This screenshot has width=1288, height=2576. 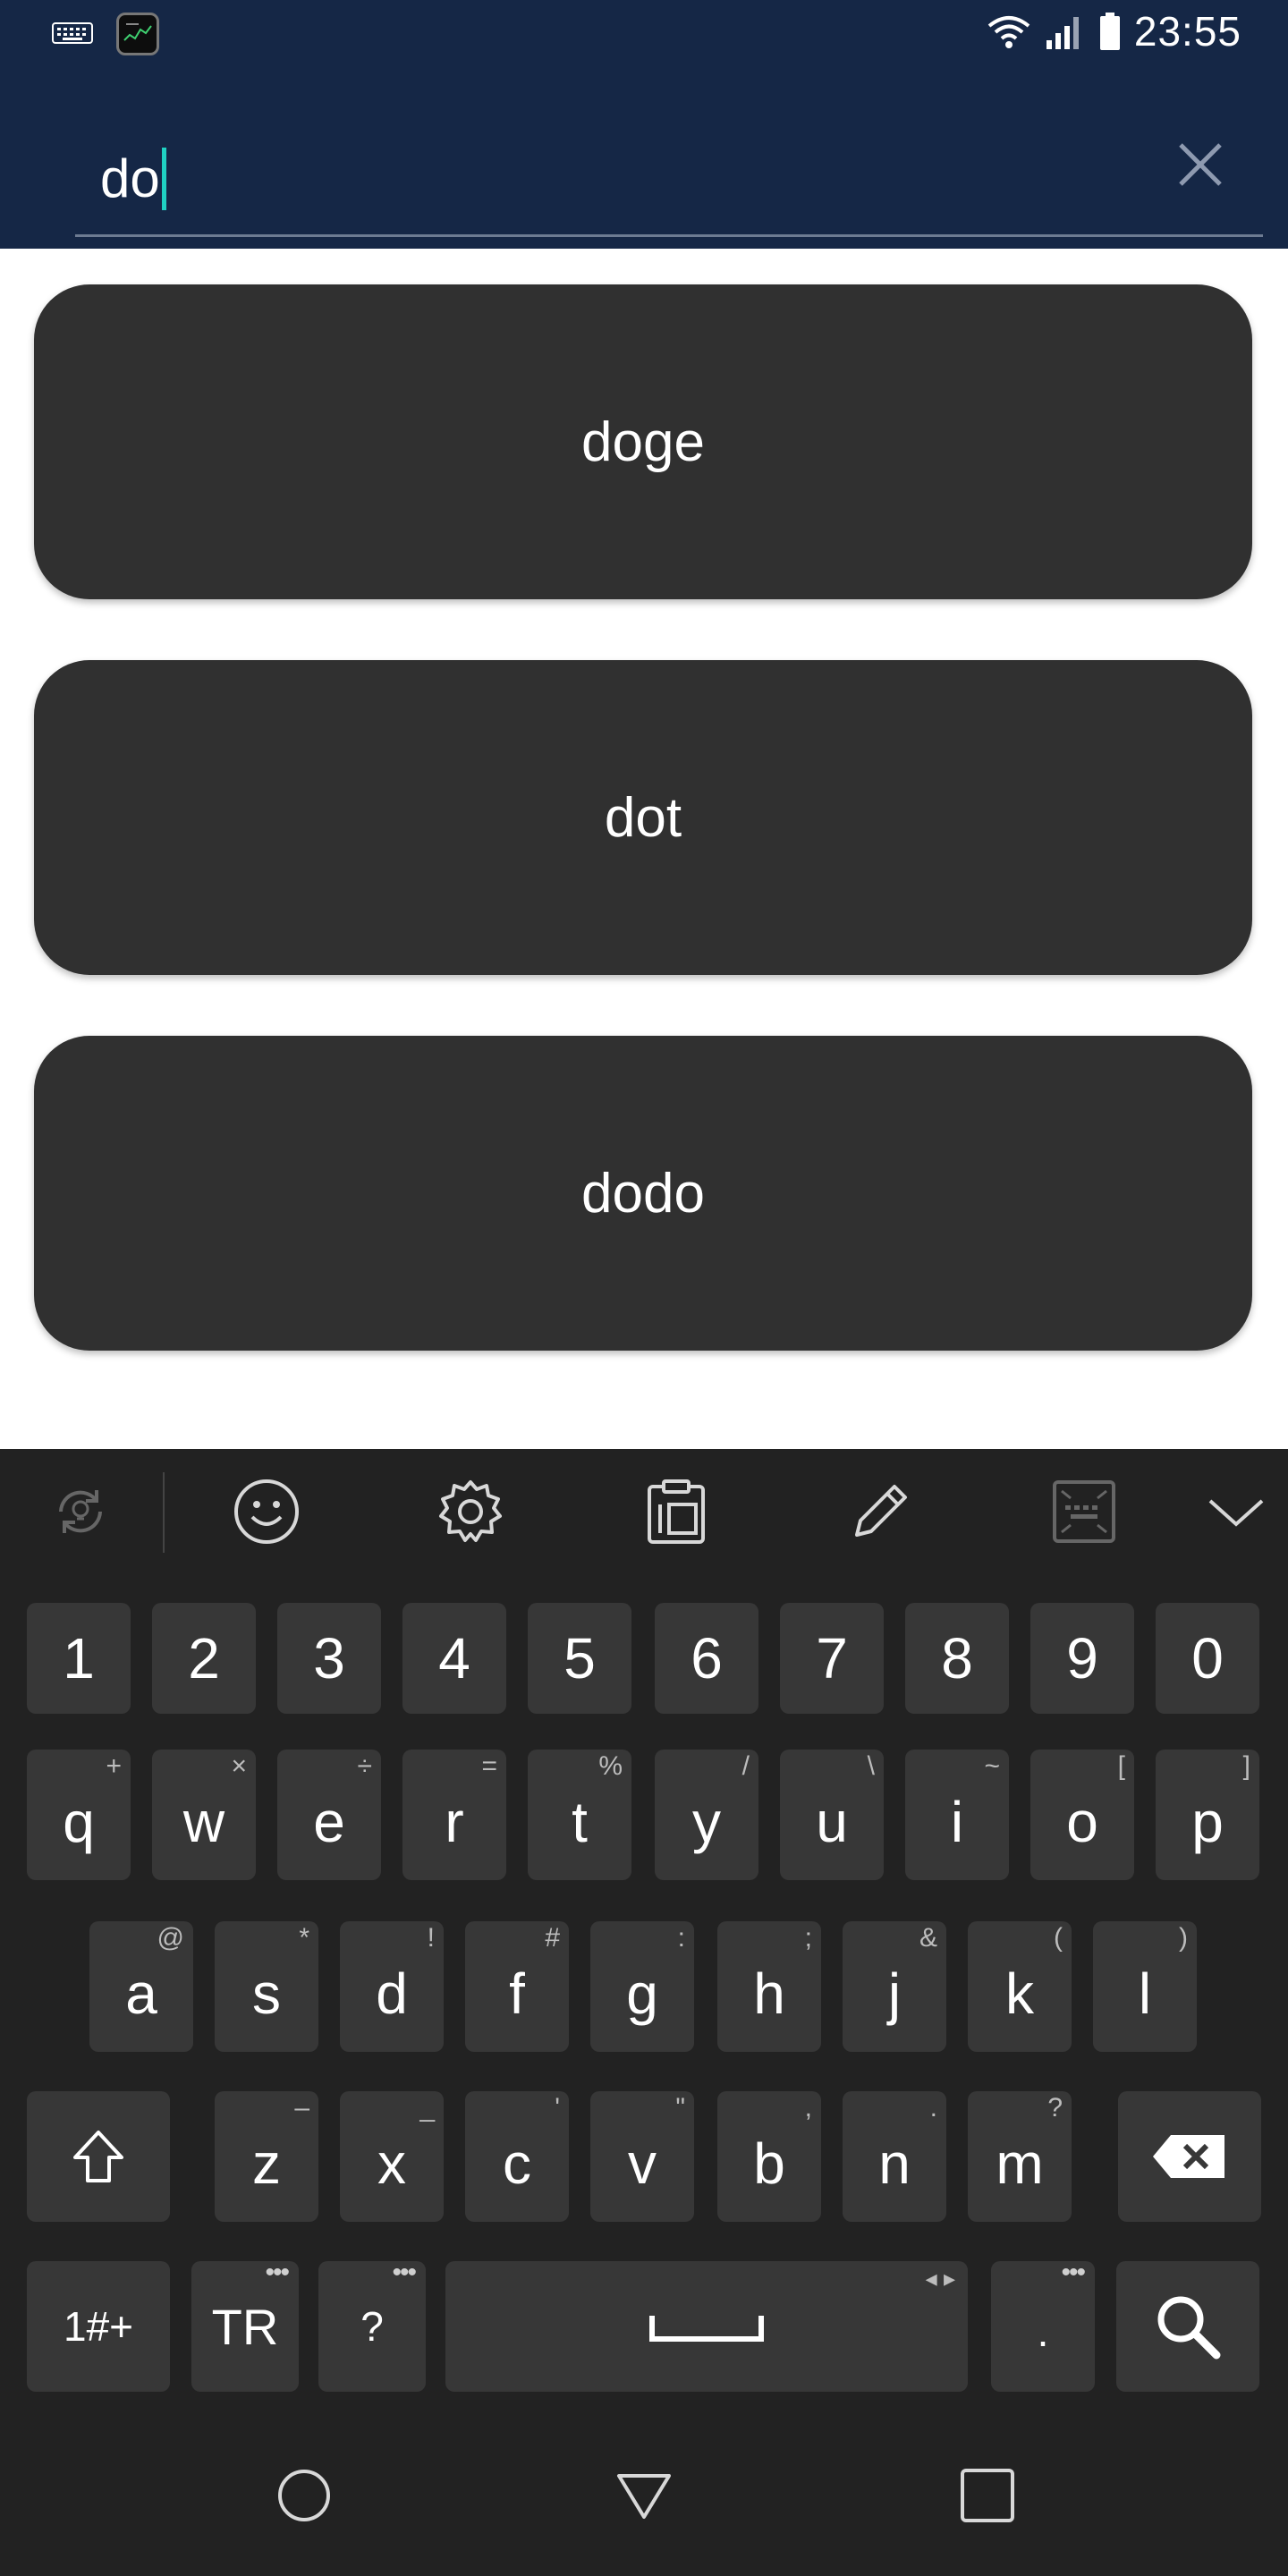 I want to click on key-8: 8, so click(x=957, y=1658).